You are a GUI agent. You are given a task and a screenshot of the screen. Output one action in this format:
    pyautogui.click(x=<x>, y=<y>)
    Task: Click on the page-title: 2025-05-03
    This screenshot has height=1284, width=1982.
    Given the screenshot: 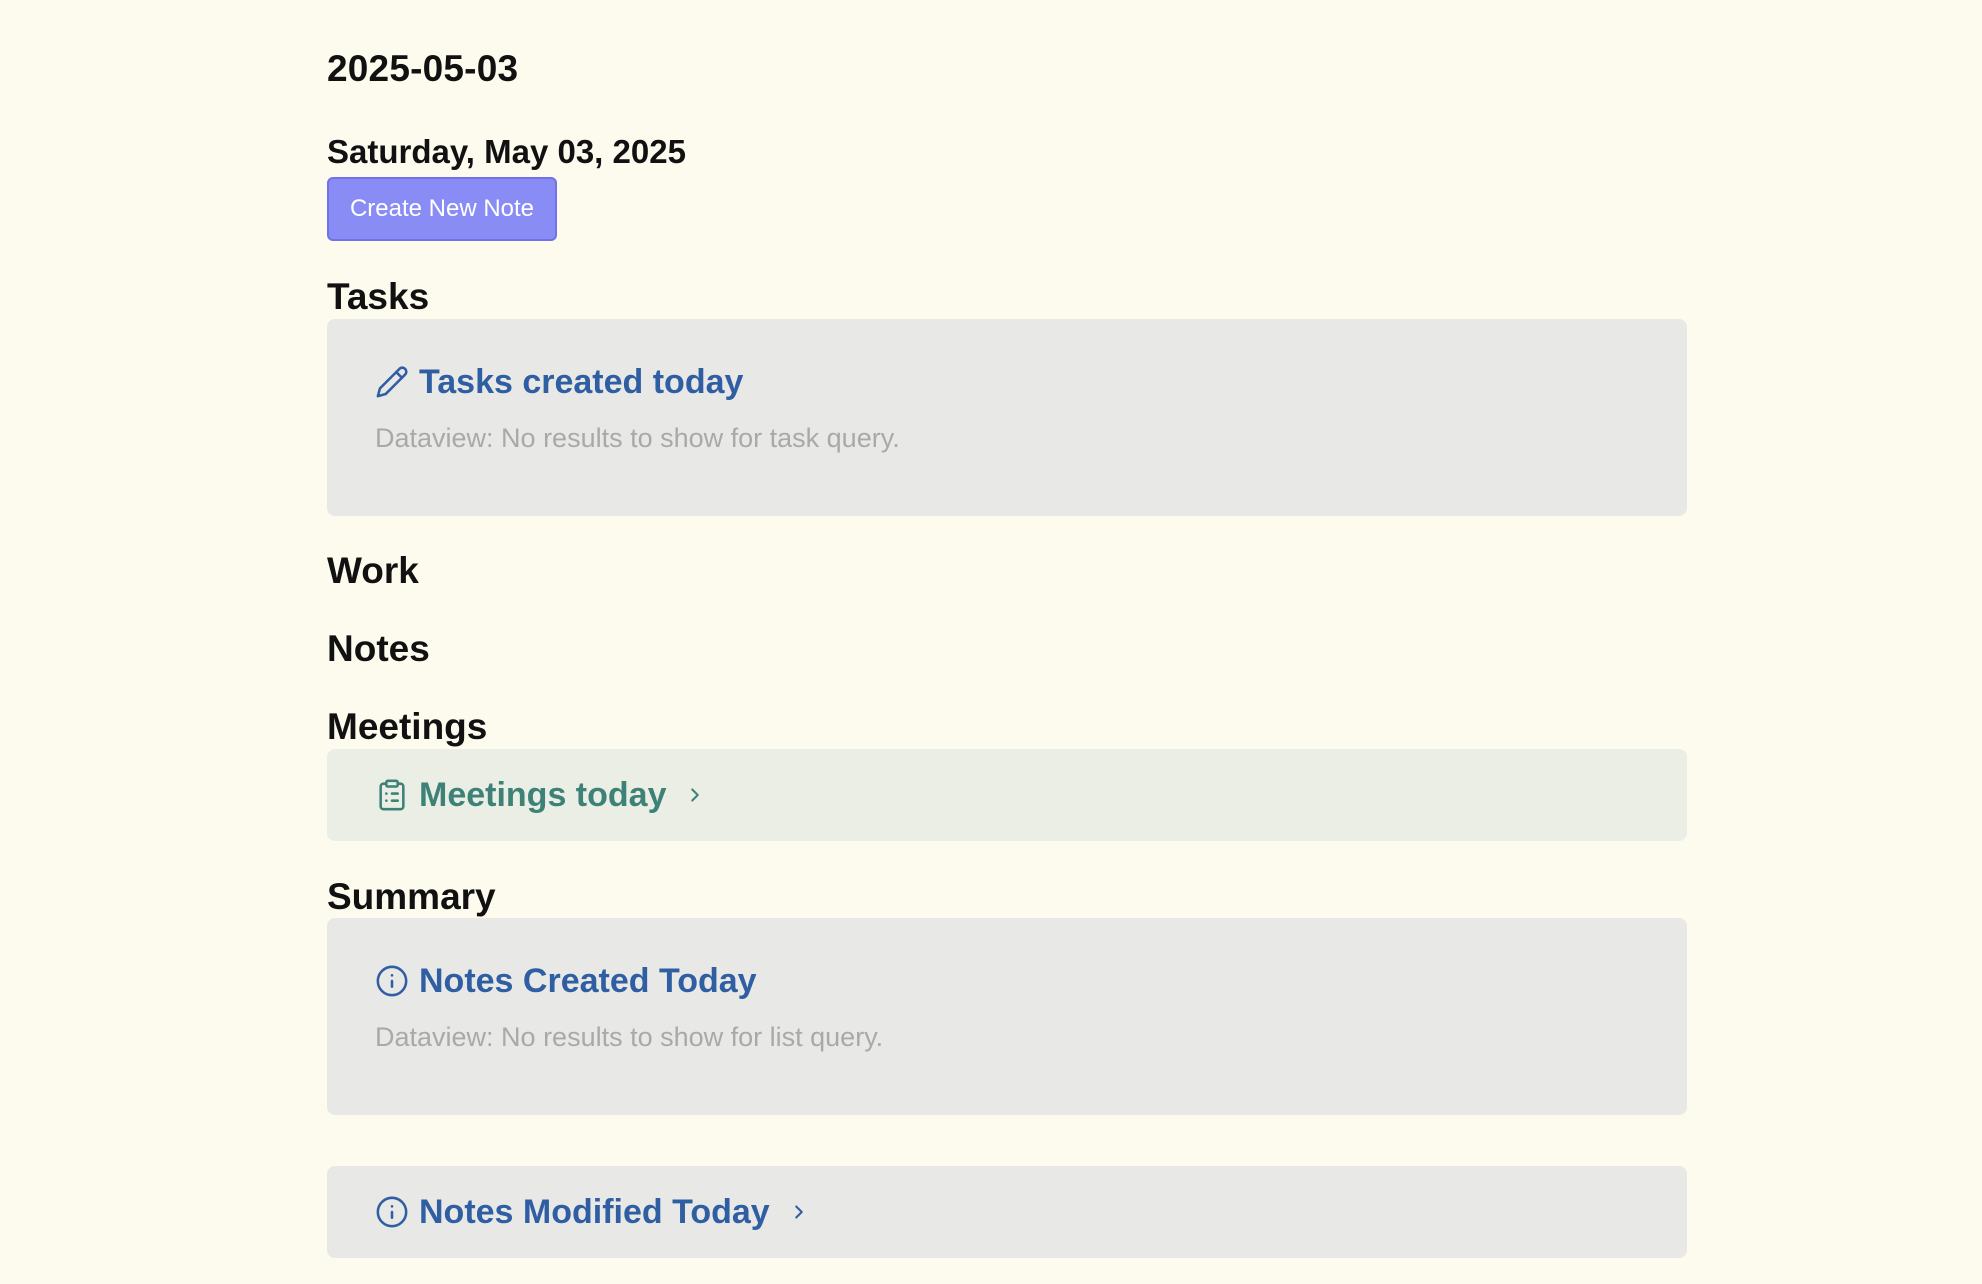 What is the action you would take?
    pyautogui.click(x=423, y=68)
    